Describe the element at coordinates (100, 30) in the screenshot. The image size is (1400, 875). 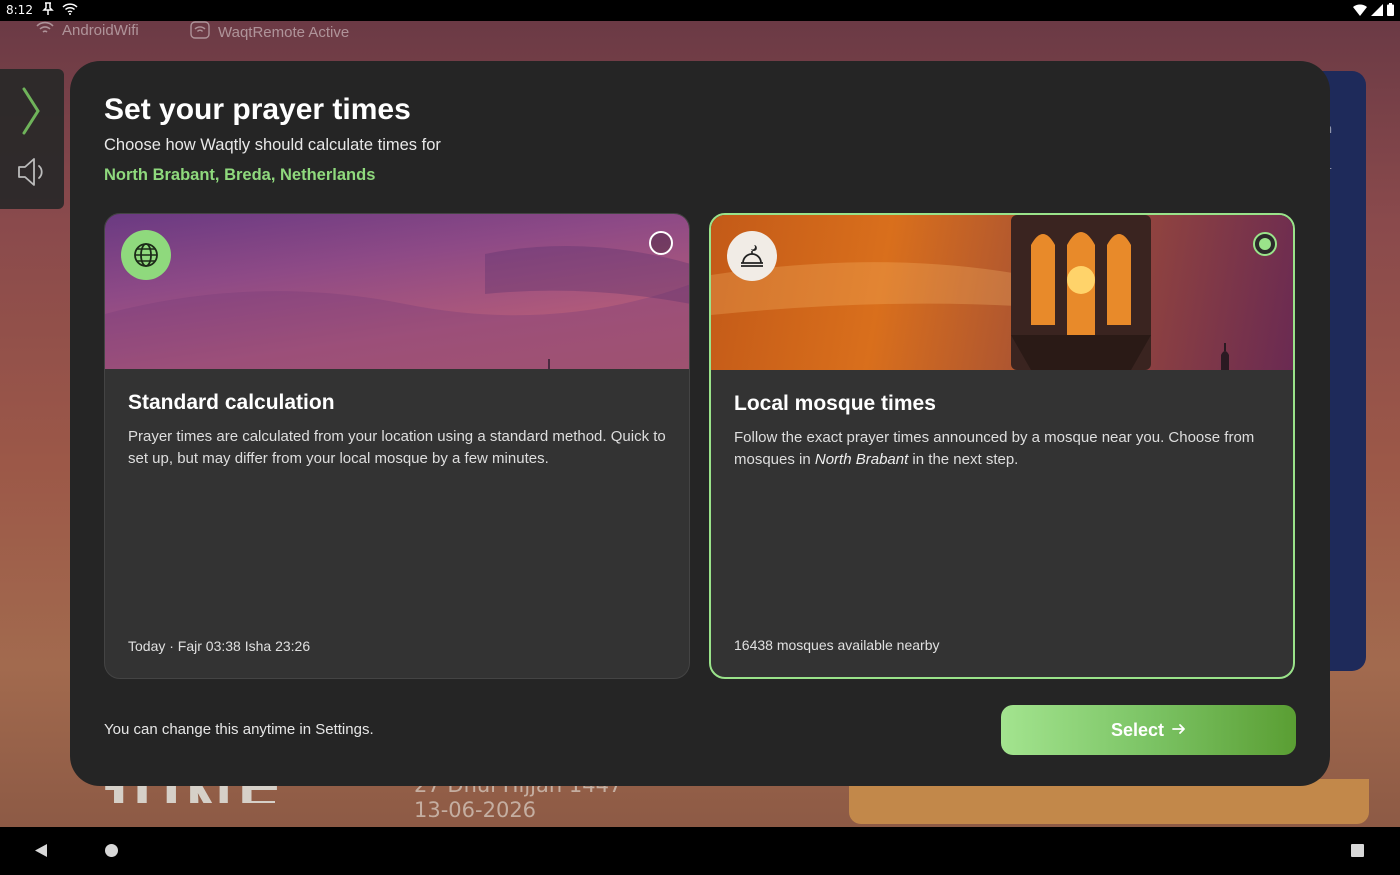
I see `network-name: AndroidWifi` at that location.